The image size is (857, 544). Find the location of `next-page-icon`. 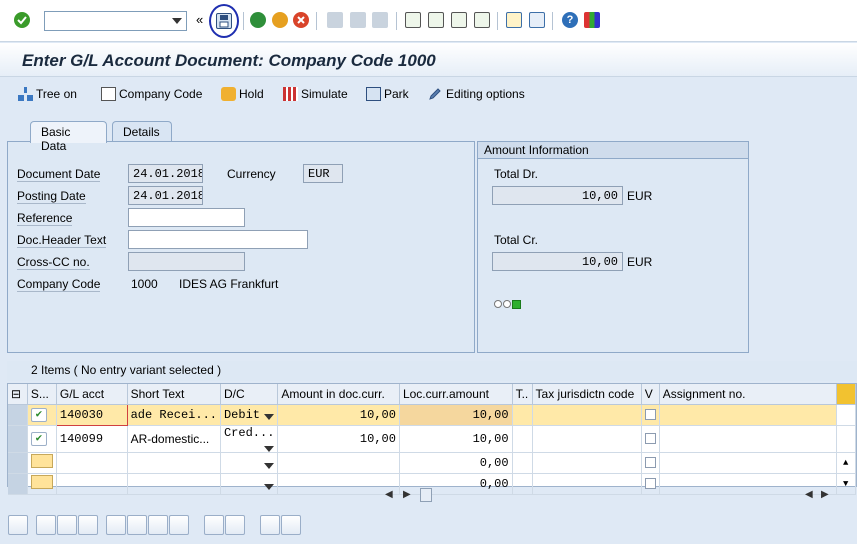

next-page-icon is located at coordinates (459, 20).